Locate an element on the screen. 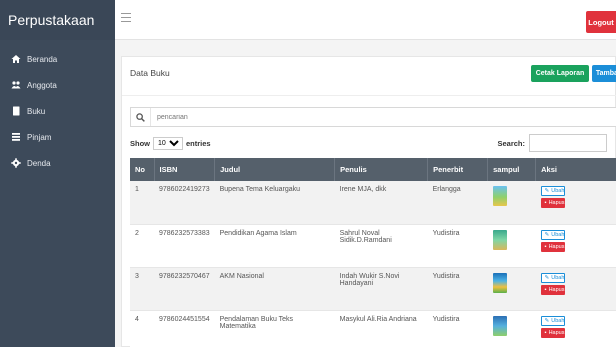  table-search: Search: is located at coordinates (552, 143).